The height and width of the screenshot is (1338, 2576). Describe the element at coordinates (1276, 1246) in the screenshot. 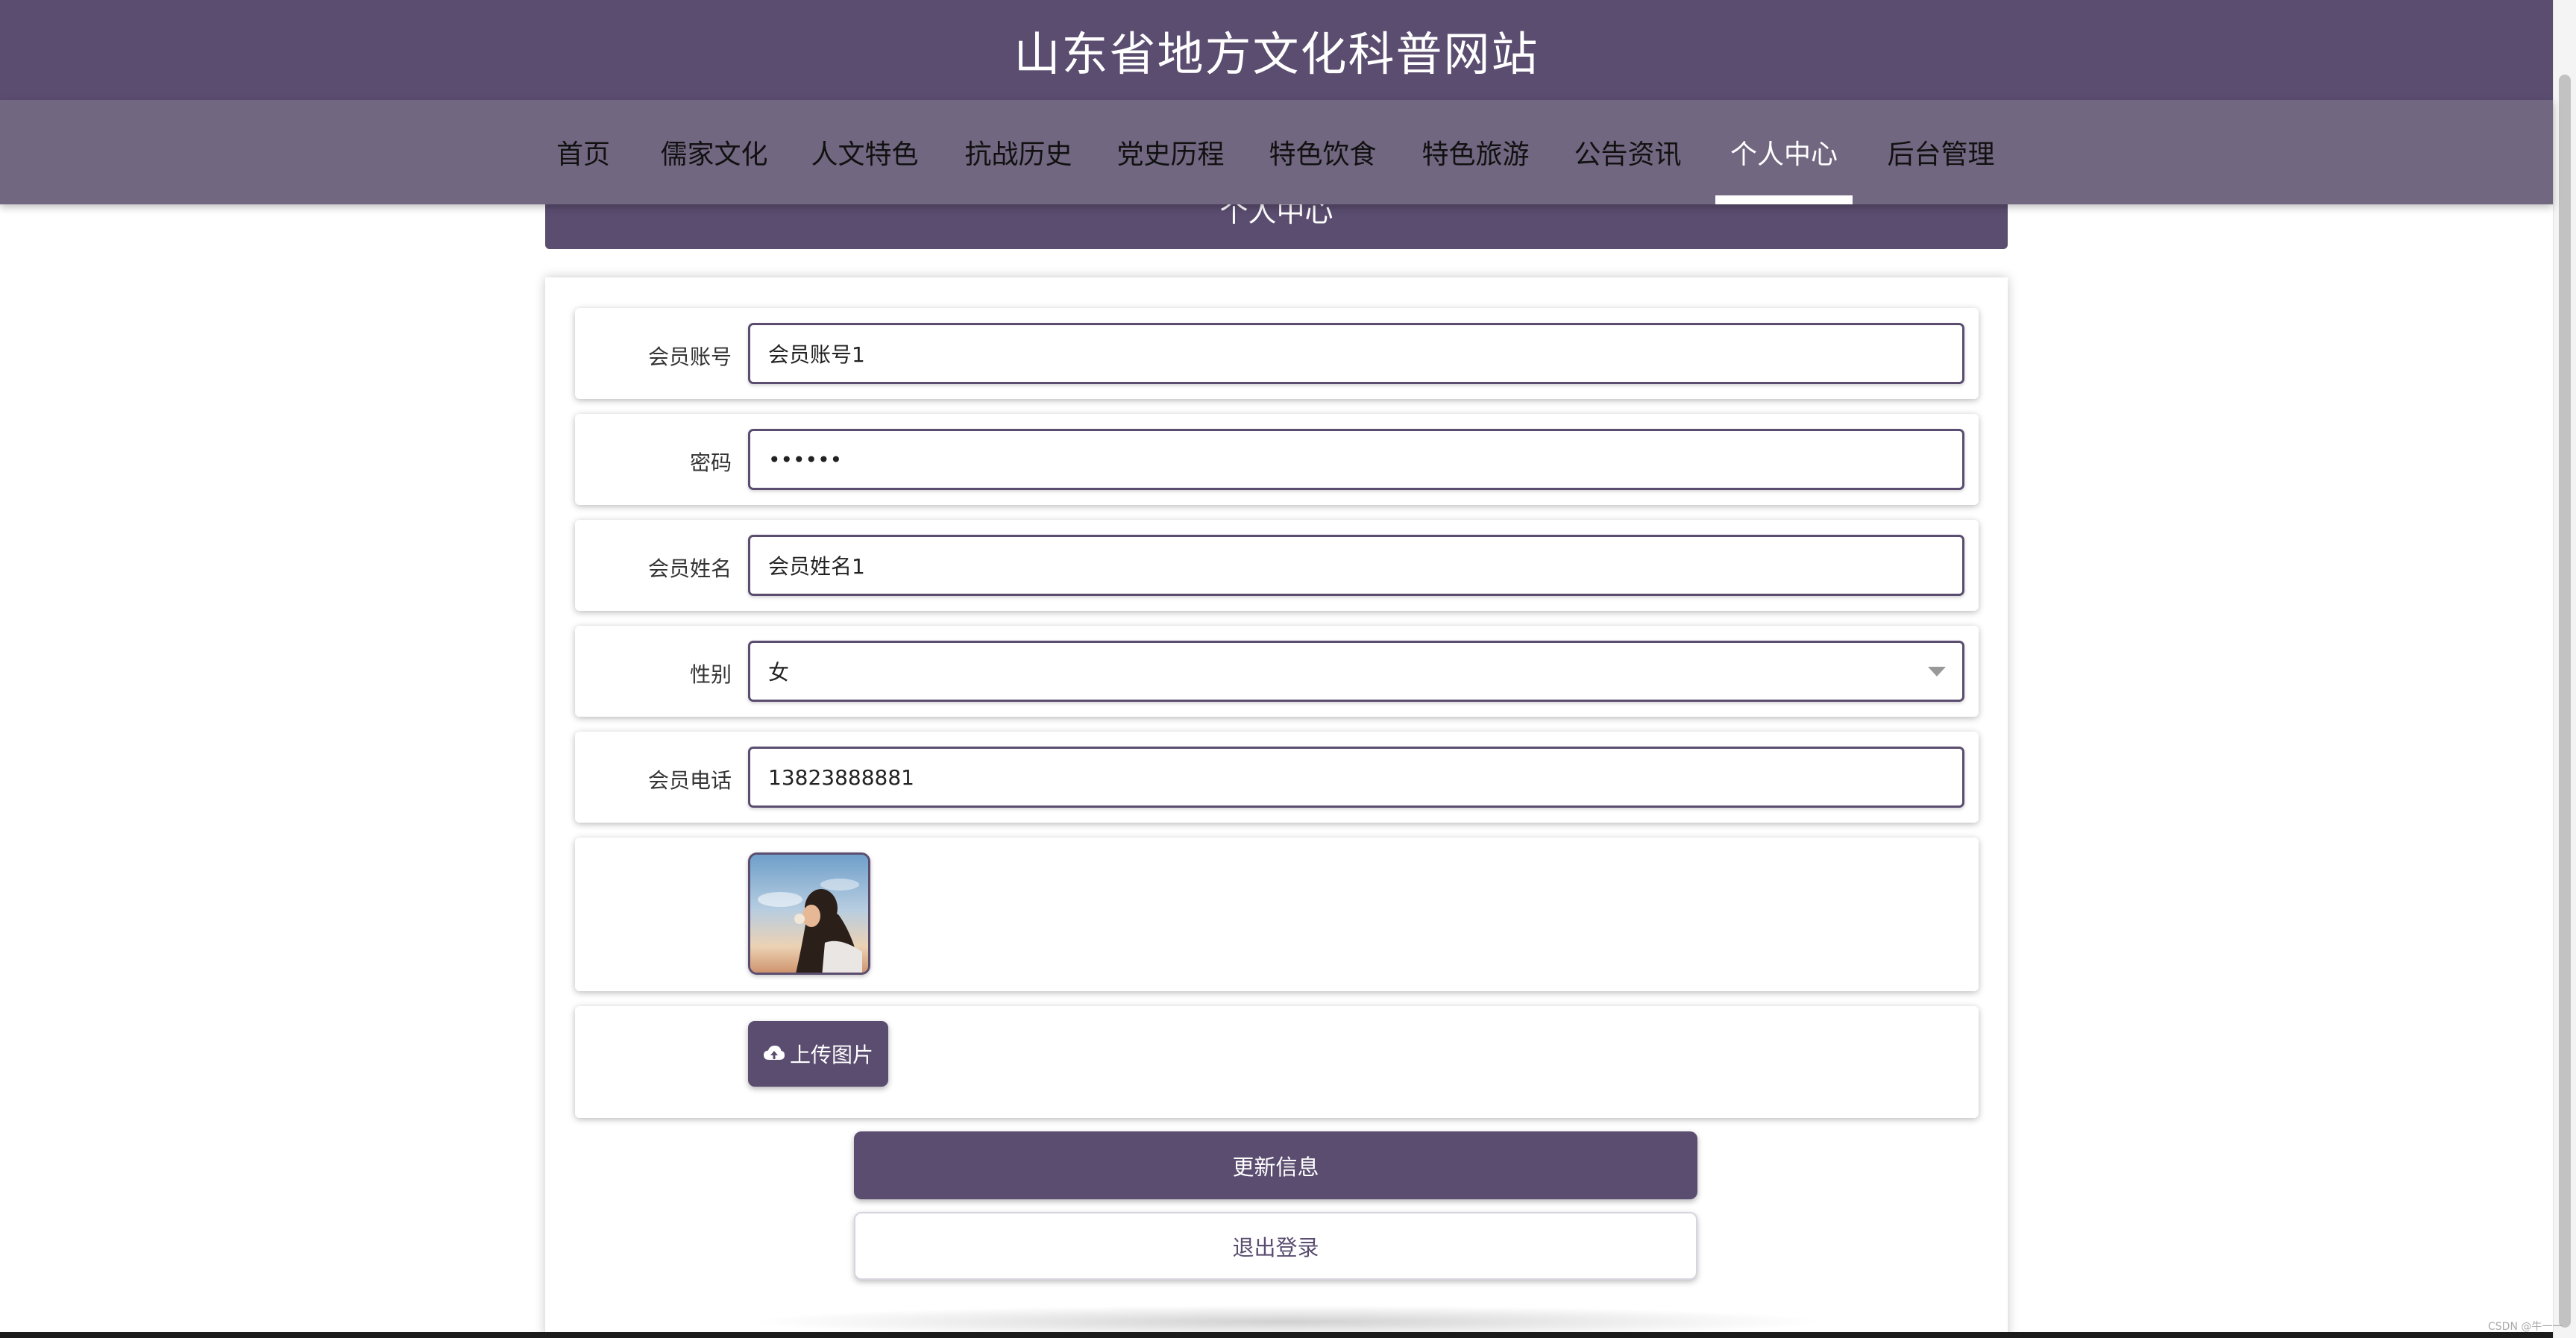

I see `logout-button: 退出登录` at that location.